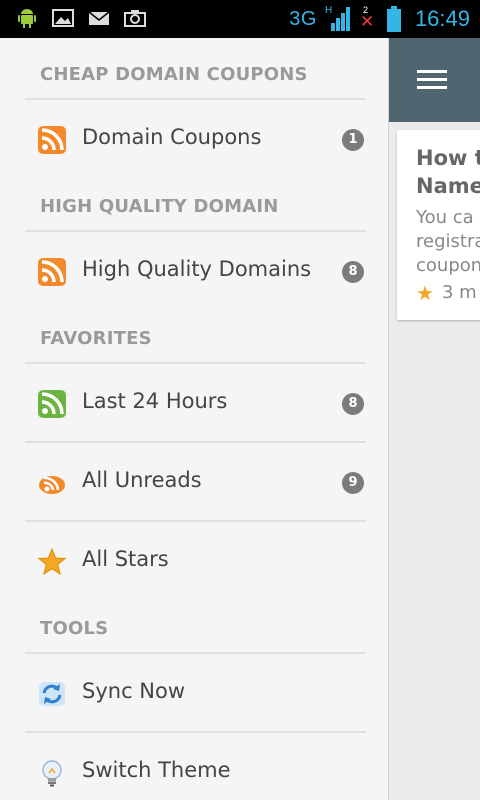  Describe the element at coordinates (367, 18) in the screenshot. I see `sim-no-signal-icon: 2 ✕` at that location.